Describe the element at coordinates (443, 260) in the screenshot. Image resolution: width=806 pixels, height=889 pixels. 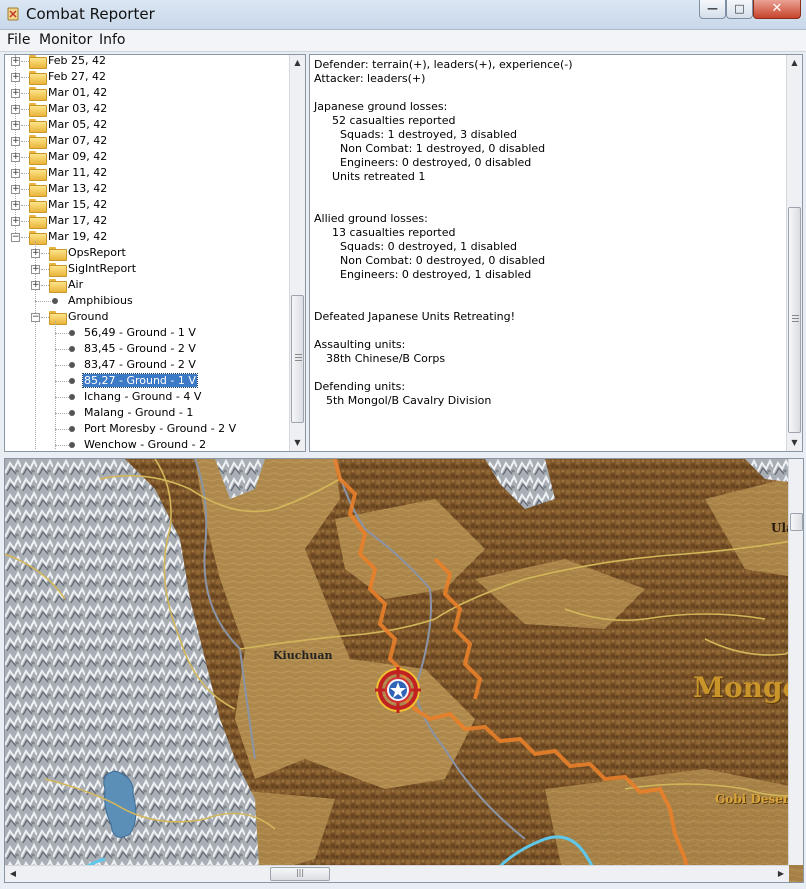
I see `report-line: Non Combat: 0 destroyed, 0 disabled` at that location.